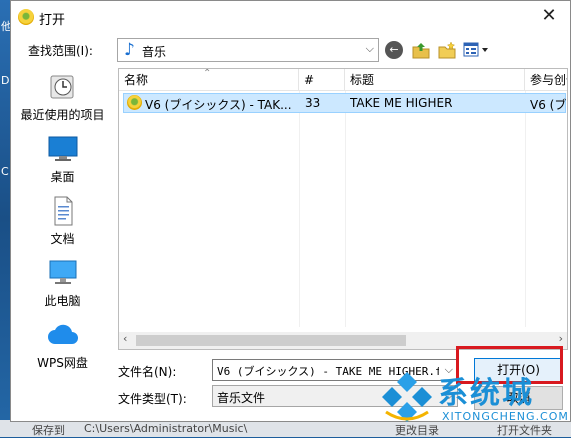  Describe the element at coordinates (152, 399) in the screenshot. I see `filetype-label: 文件类型(T):` at that location.